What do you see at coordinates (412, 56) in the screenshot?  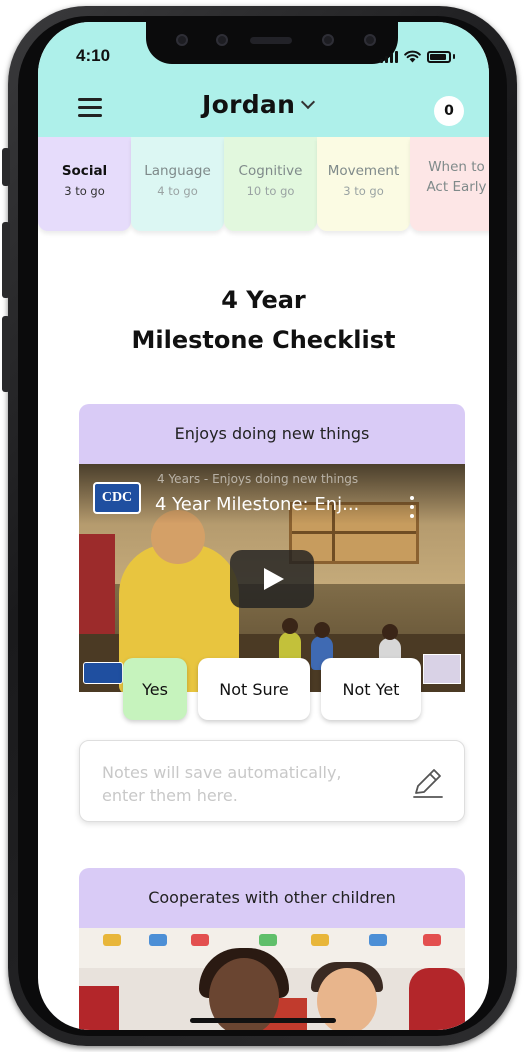 I see `wifi-icon` at bounding box center [412, 56].